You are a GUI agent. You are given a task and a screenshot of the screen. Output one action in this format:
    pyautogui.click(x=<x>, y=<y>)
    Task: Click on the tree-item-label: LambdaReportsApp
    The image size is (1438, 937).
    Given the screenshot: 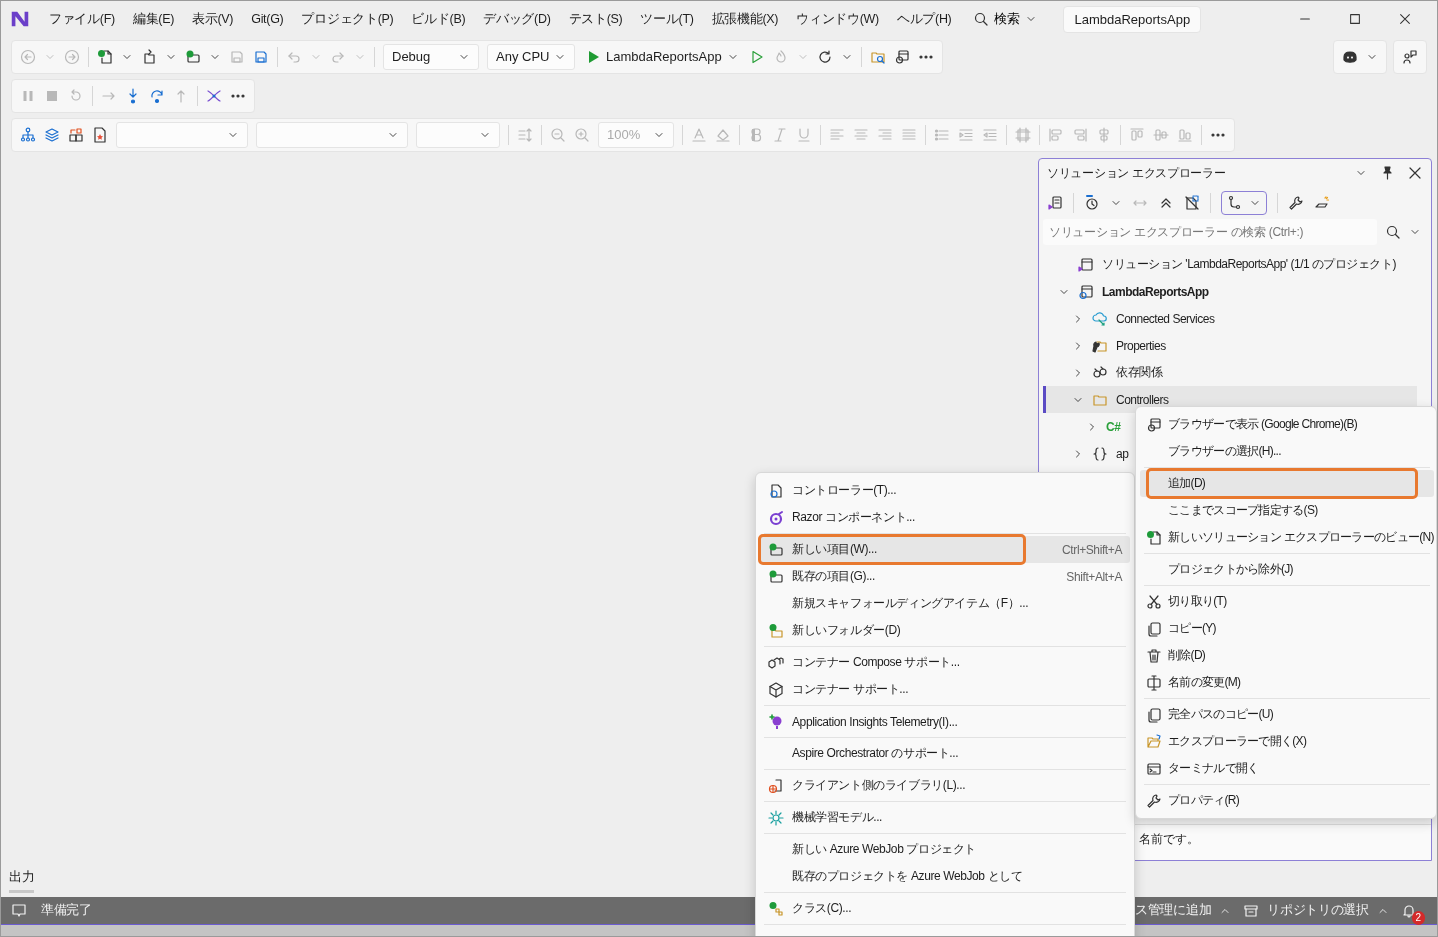 What is the action you would take?
    pyautogui.click(x=1155, y=291)
    